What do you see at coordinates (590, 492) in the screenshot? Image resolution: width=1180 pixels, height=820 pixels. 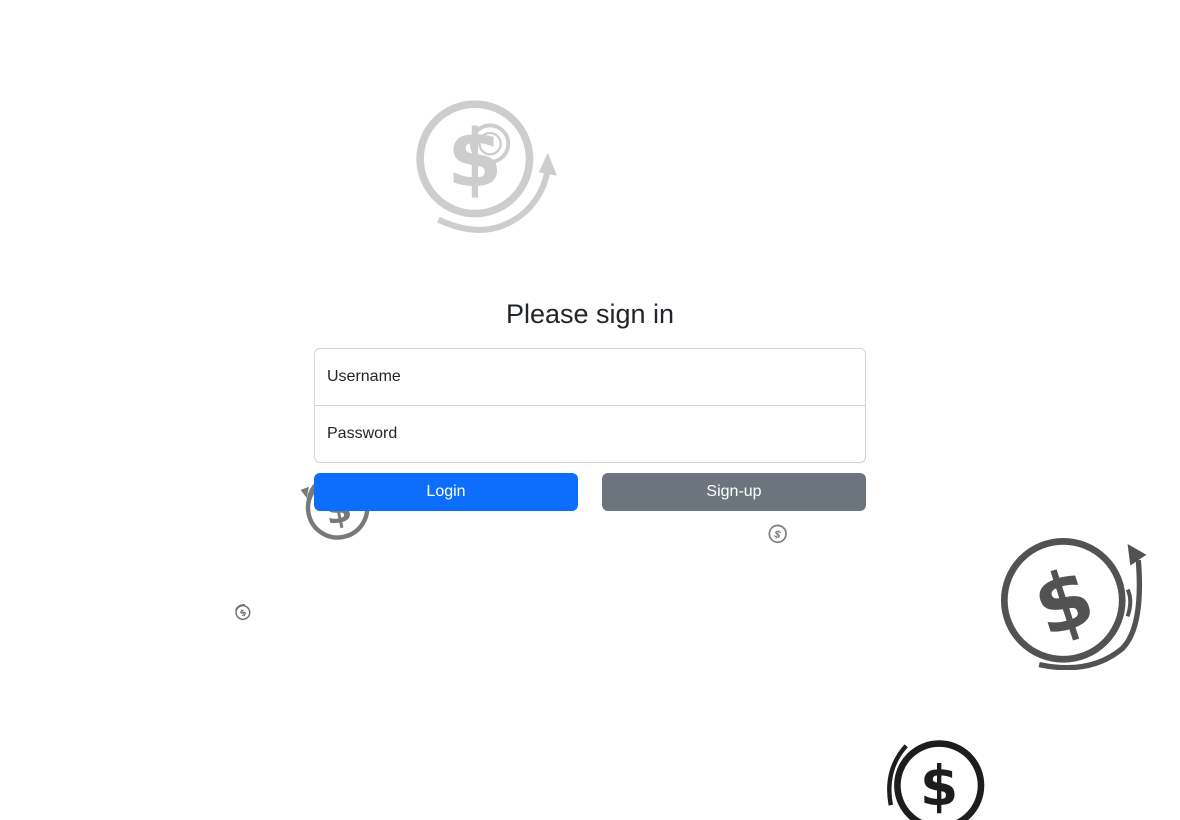 I see `button-row: Login Sign-up` at bounding box center [590, 492].